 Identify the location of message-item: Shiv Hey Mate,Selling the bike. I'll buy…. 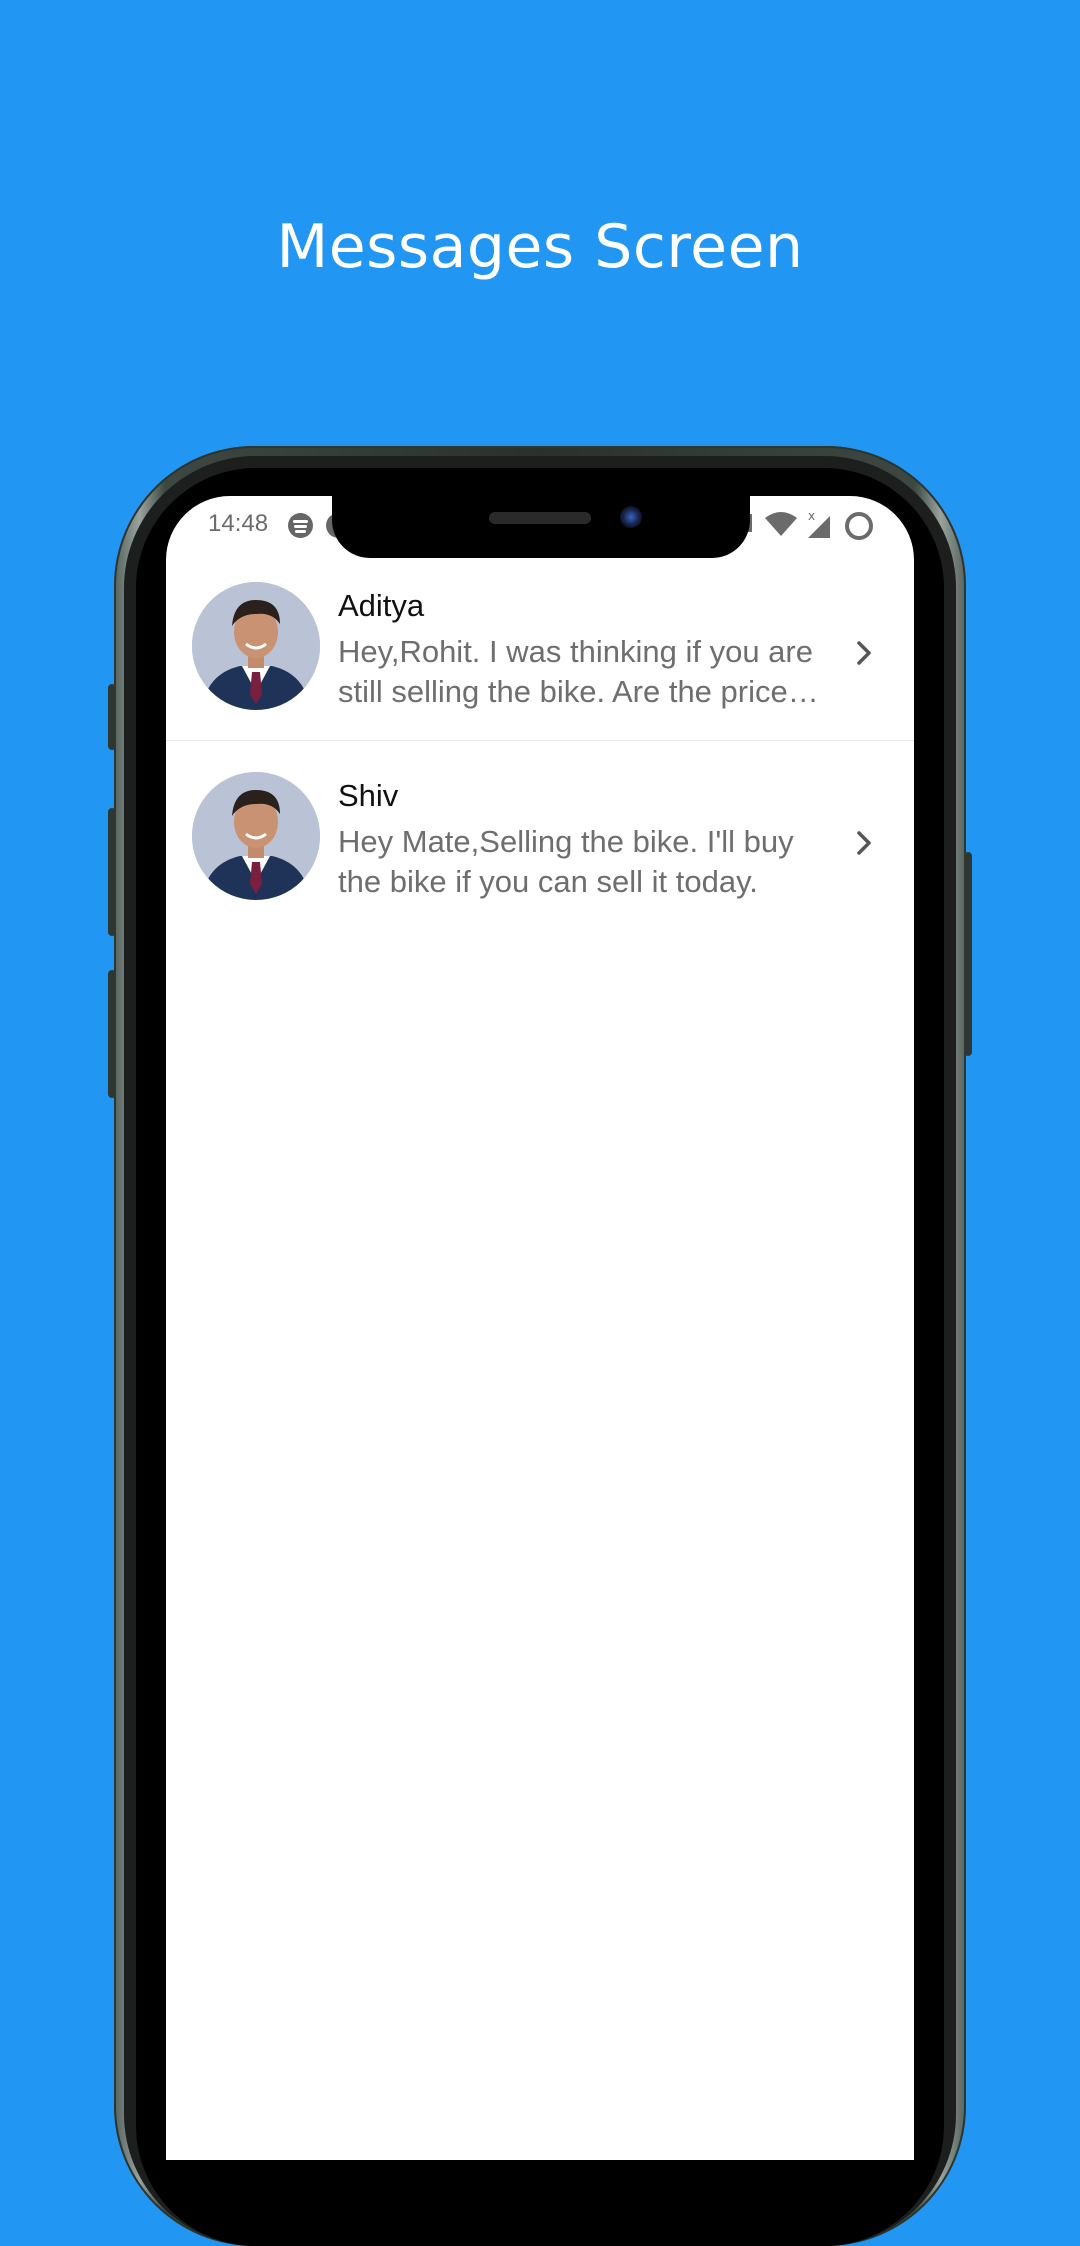
(540, 836).